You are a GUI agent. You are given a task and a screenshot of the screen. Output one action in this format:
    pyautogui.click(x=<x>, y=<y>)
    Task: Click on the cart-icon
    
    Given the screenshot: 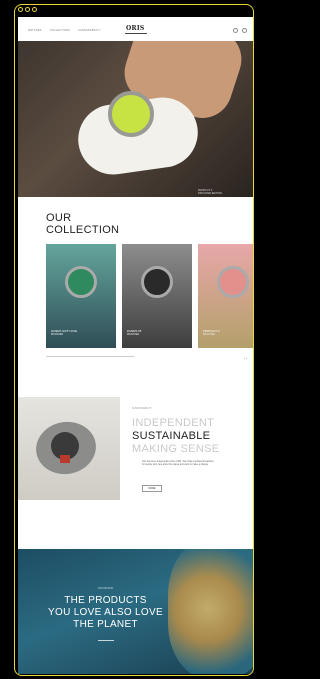 What is the action you would take?
    pyautogui.click(x=244, y=30)
    